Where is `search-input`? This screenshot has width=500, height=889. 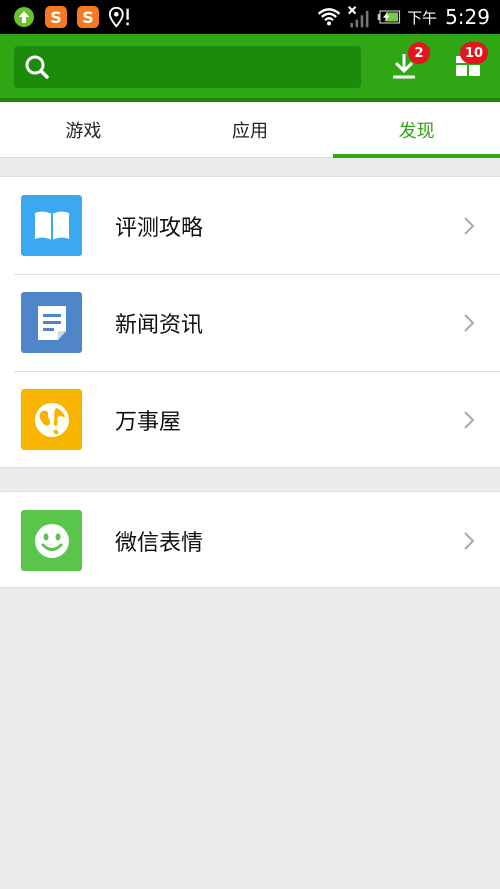
search-input is located at coordinates (187, 67).